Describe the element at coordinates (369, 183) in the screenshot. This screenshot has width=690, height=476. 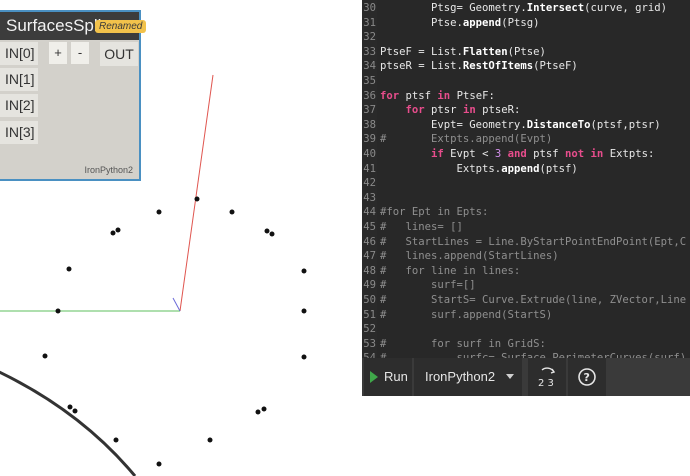
I see `line-number: 42` at that location.